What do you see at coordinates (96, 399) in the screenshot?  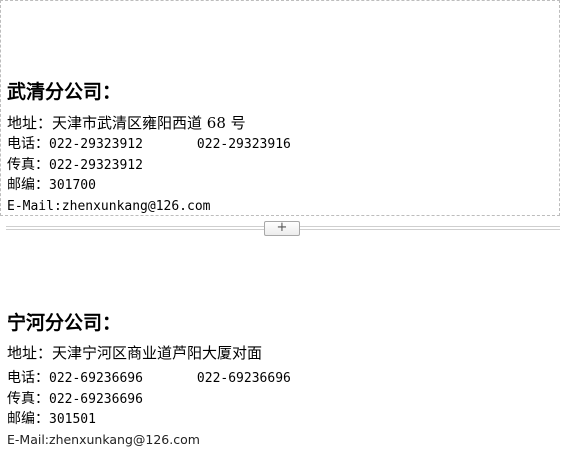 I see `ninghe-fax: 022-69236696` at bounding box center [96, 399].